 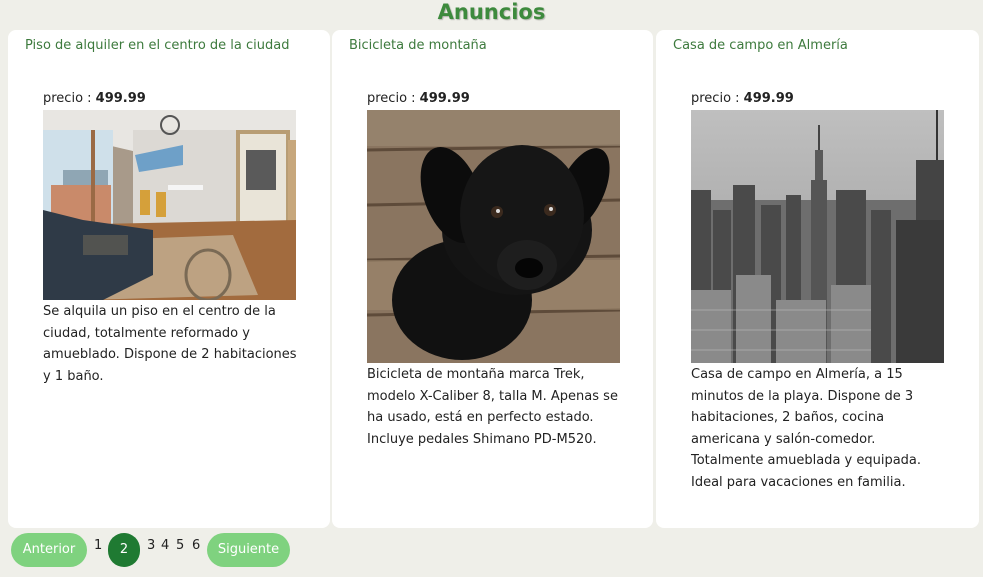 I want to click on page-link-3: 3, so click(x=151, y=545).